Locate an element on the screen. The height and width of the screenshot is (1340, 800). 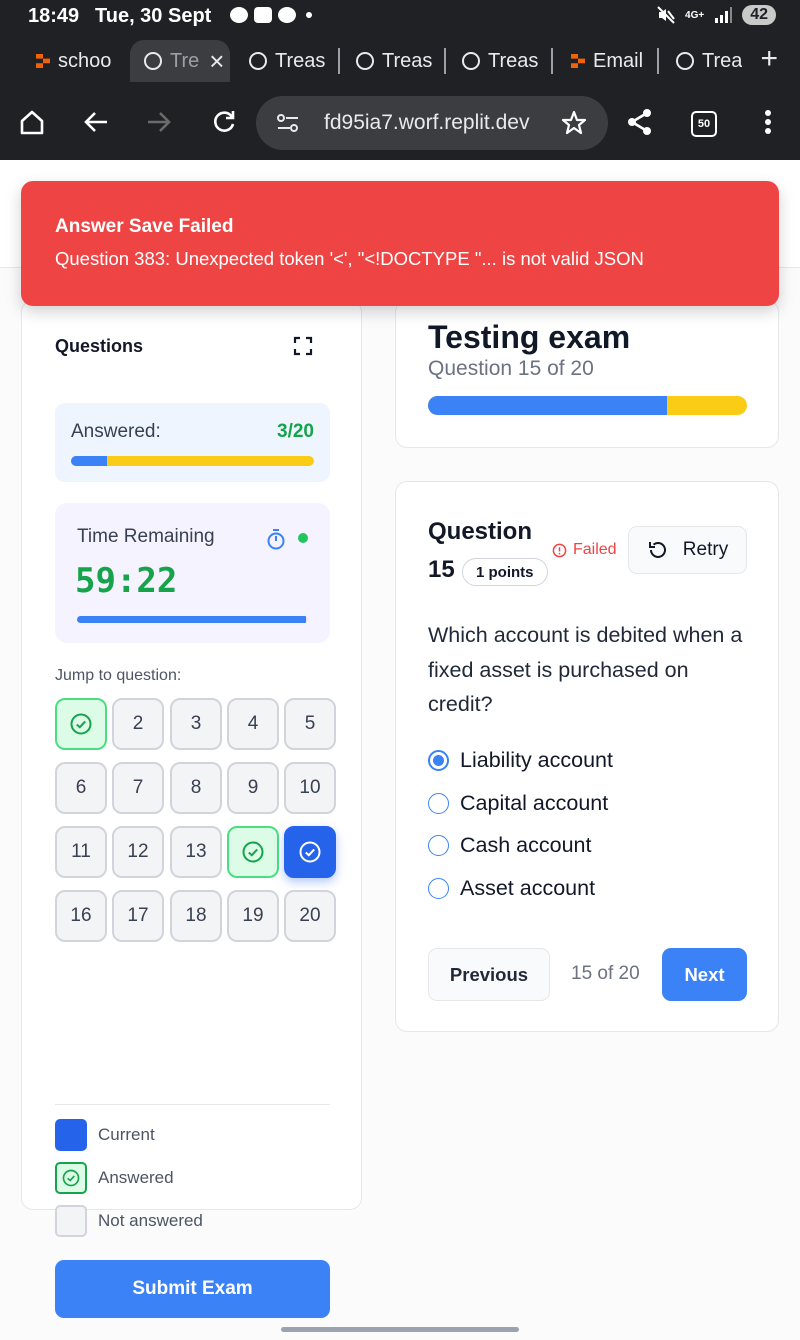
share-icon is located at coordinates (639, 122).